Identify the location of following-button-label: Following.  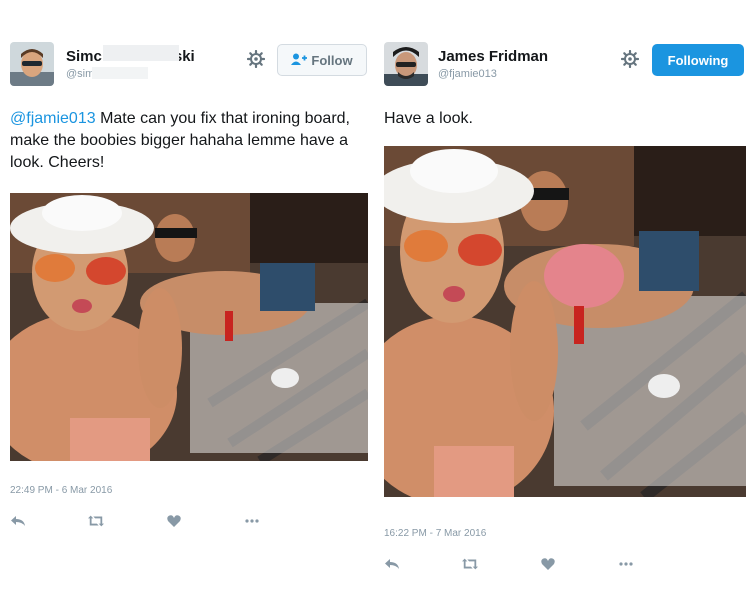
(698, 60).